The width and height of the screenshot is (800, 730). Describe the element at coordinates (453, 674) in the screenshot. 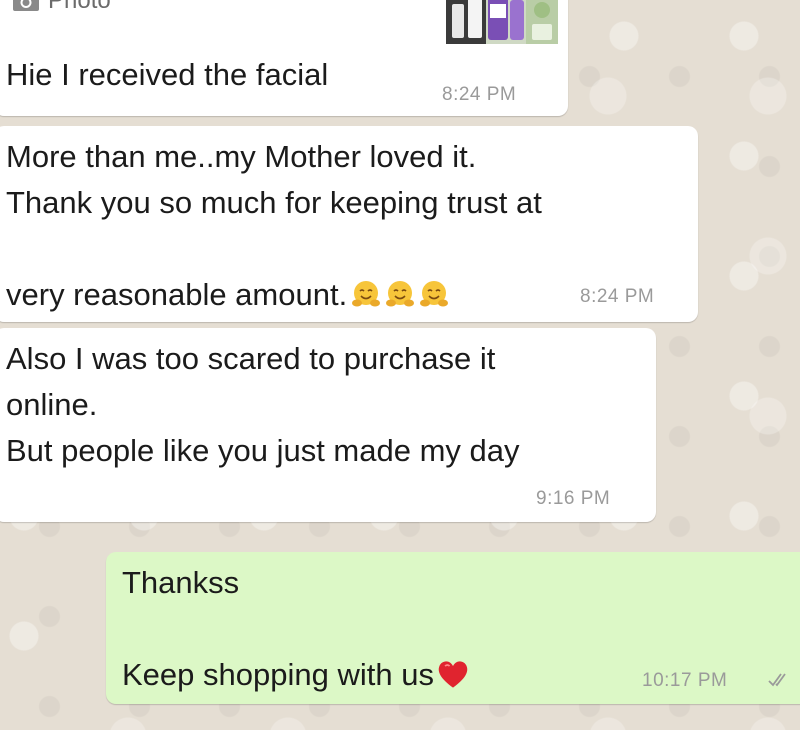

I see `red-heart-emoji` at that location.